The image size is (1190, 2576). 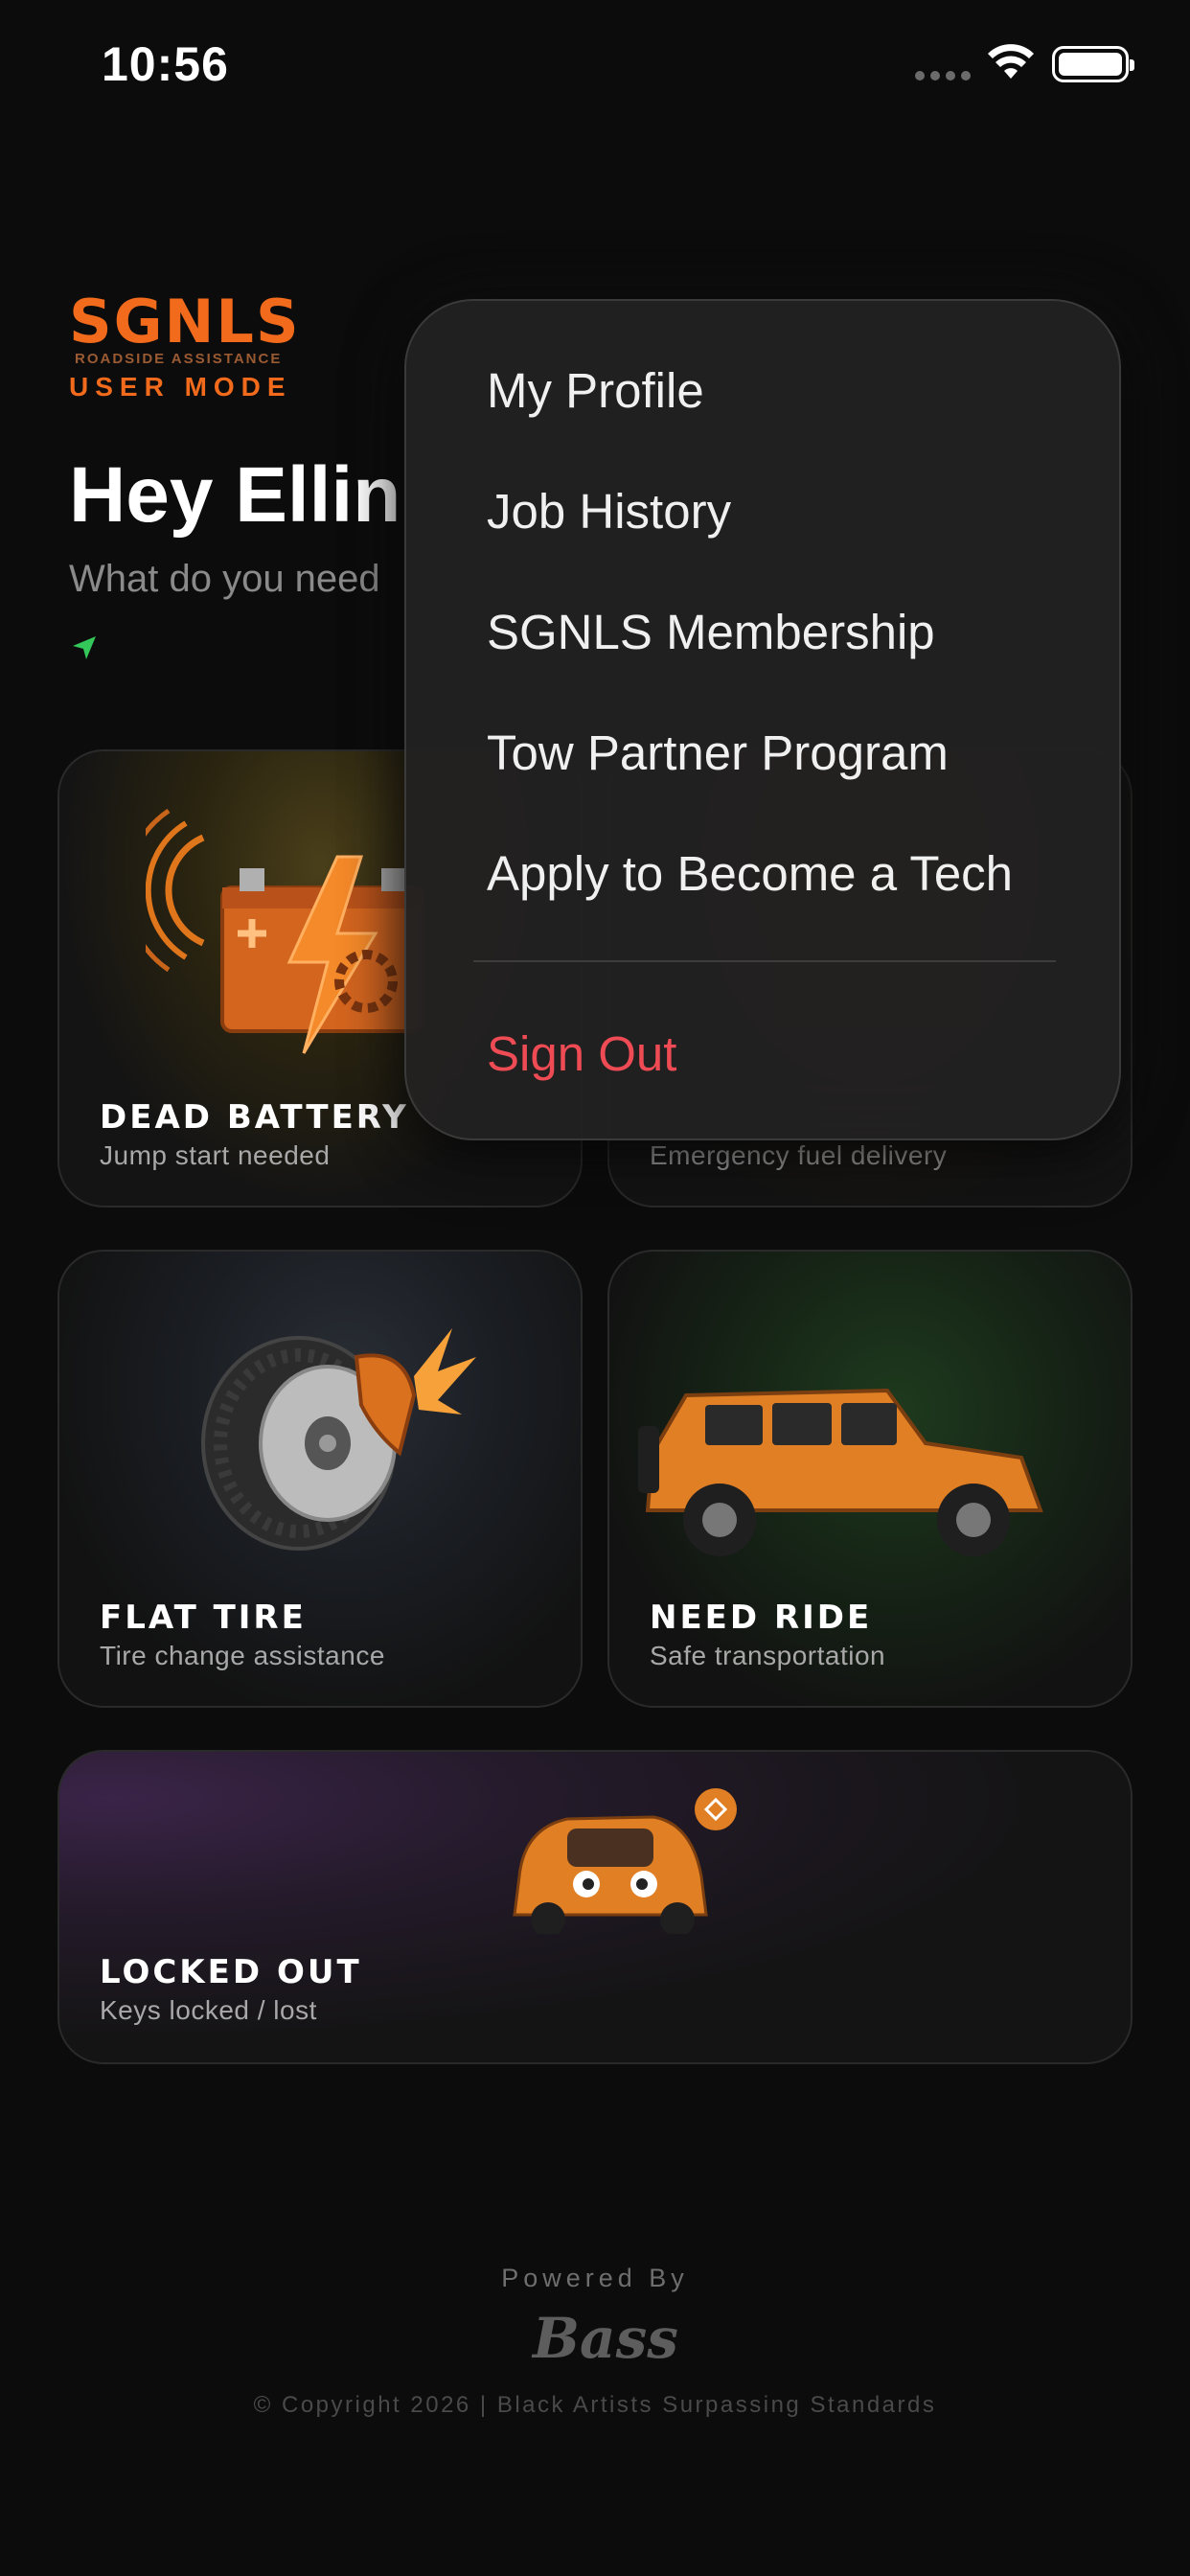 I want to click on menu-item-become-tech: Apply to Become a Tech, so click(x=750, y=874).